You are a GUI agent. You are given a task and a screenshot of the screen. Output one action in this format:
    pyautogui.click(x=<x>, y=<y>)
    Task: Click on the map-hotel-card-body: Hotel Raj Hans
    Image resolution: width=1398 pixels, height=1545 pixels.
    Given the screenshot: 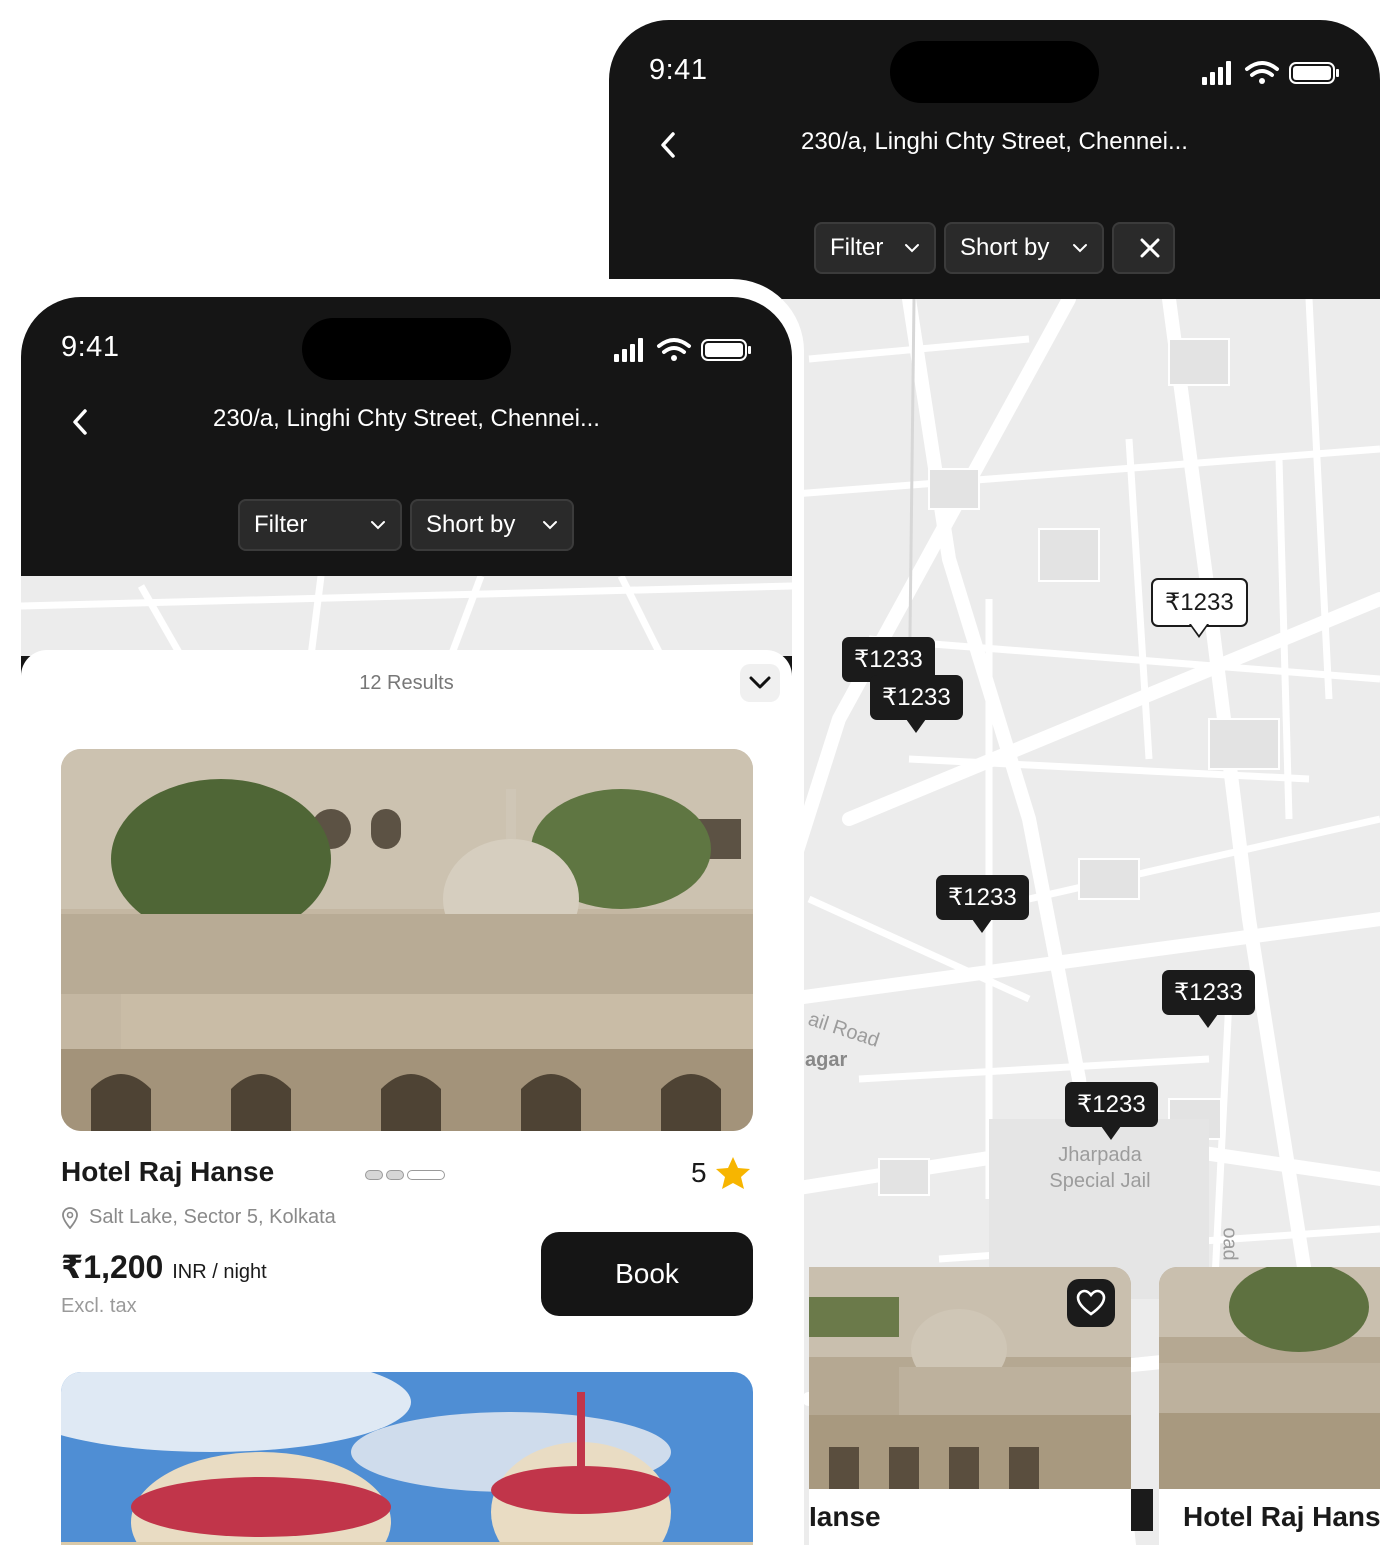 What is the action you would take?
    pyautogui.click(x=1269, y=1517)
    